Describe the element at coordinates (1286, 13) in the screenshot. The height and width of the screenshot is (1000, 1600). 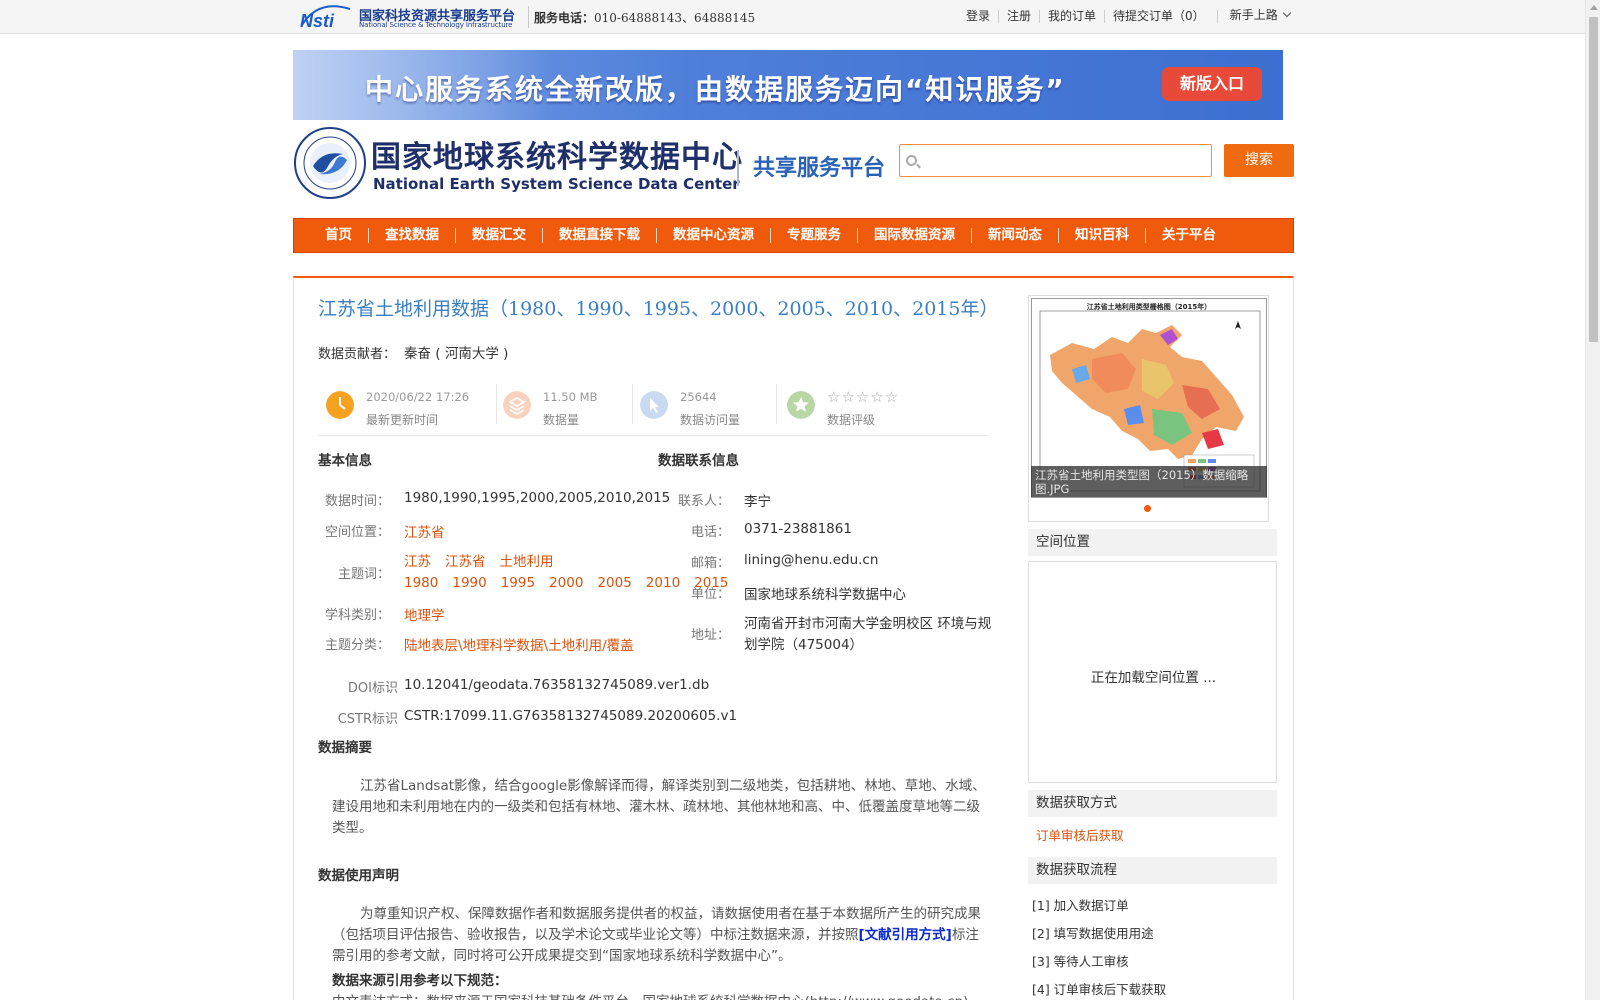
I see `chevron-down-icon` at that location.